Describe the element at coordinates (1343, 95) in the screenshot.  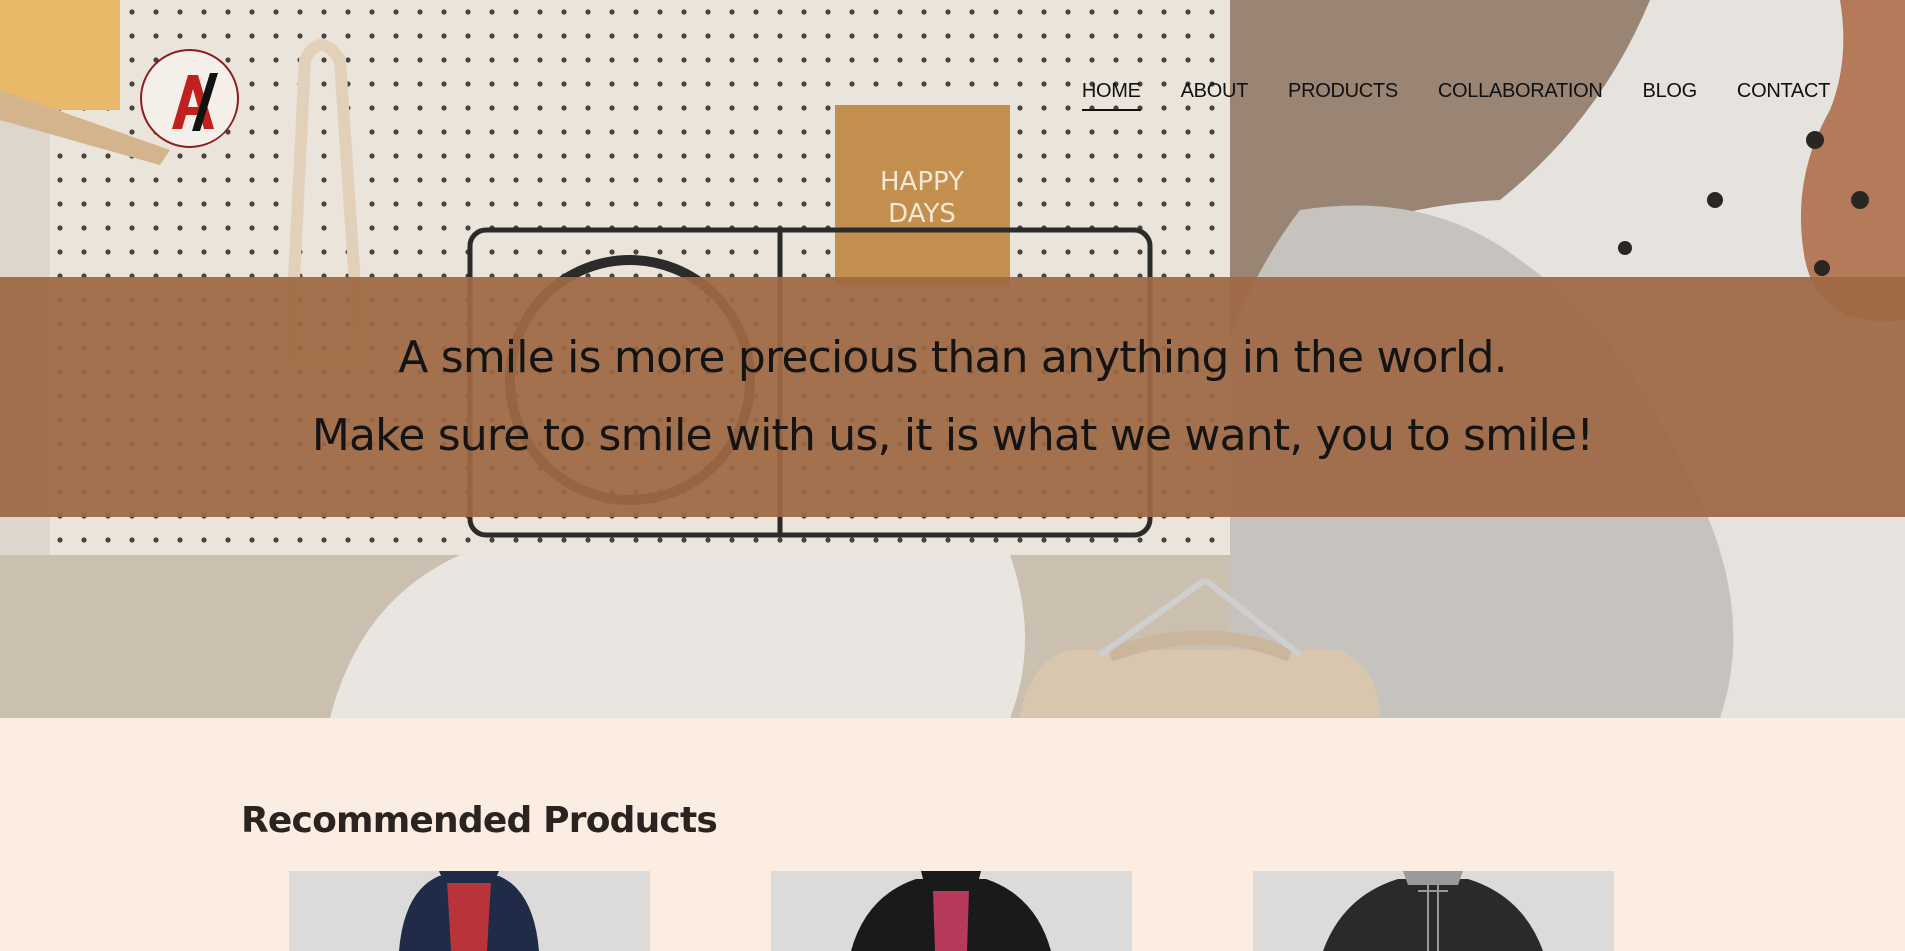
I see `nav-item-products: PRODUCTS` at that location.